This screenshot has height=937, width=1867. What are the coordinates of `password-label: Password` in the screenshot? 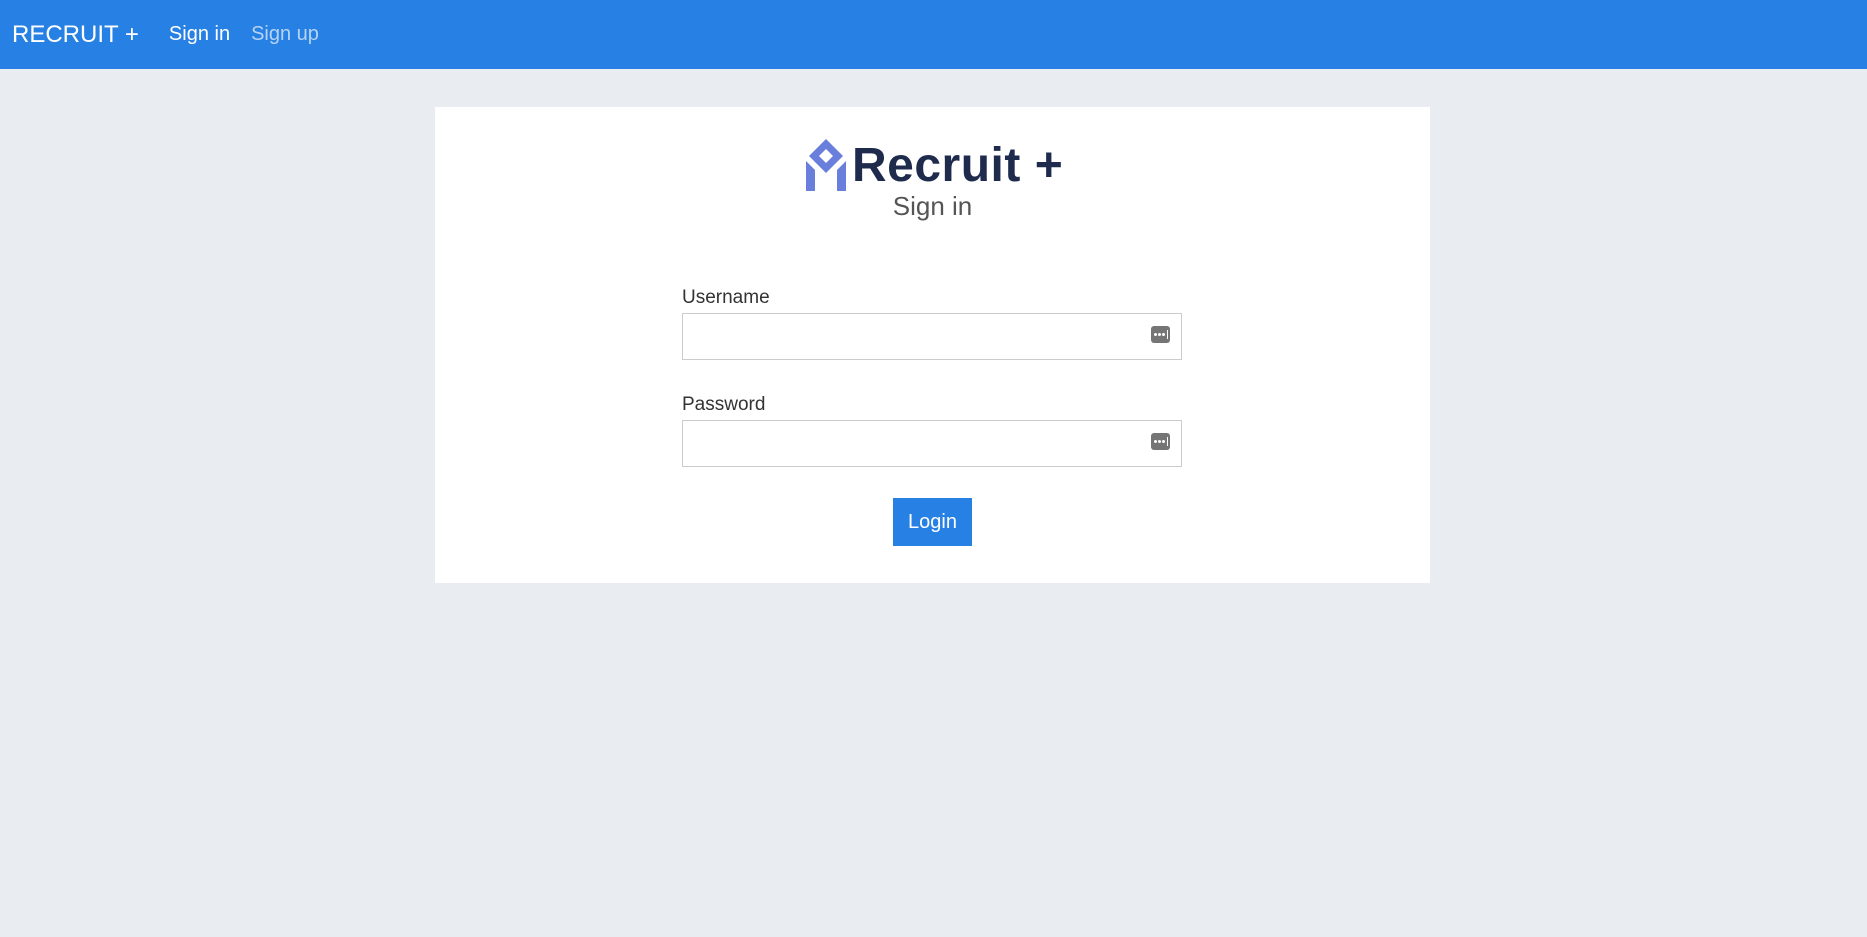 It's located at (724, 404).